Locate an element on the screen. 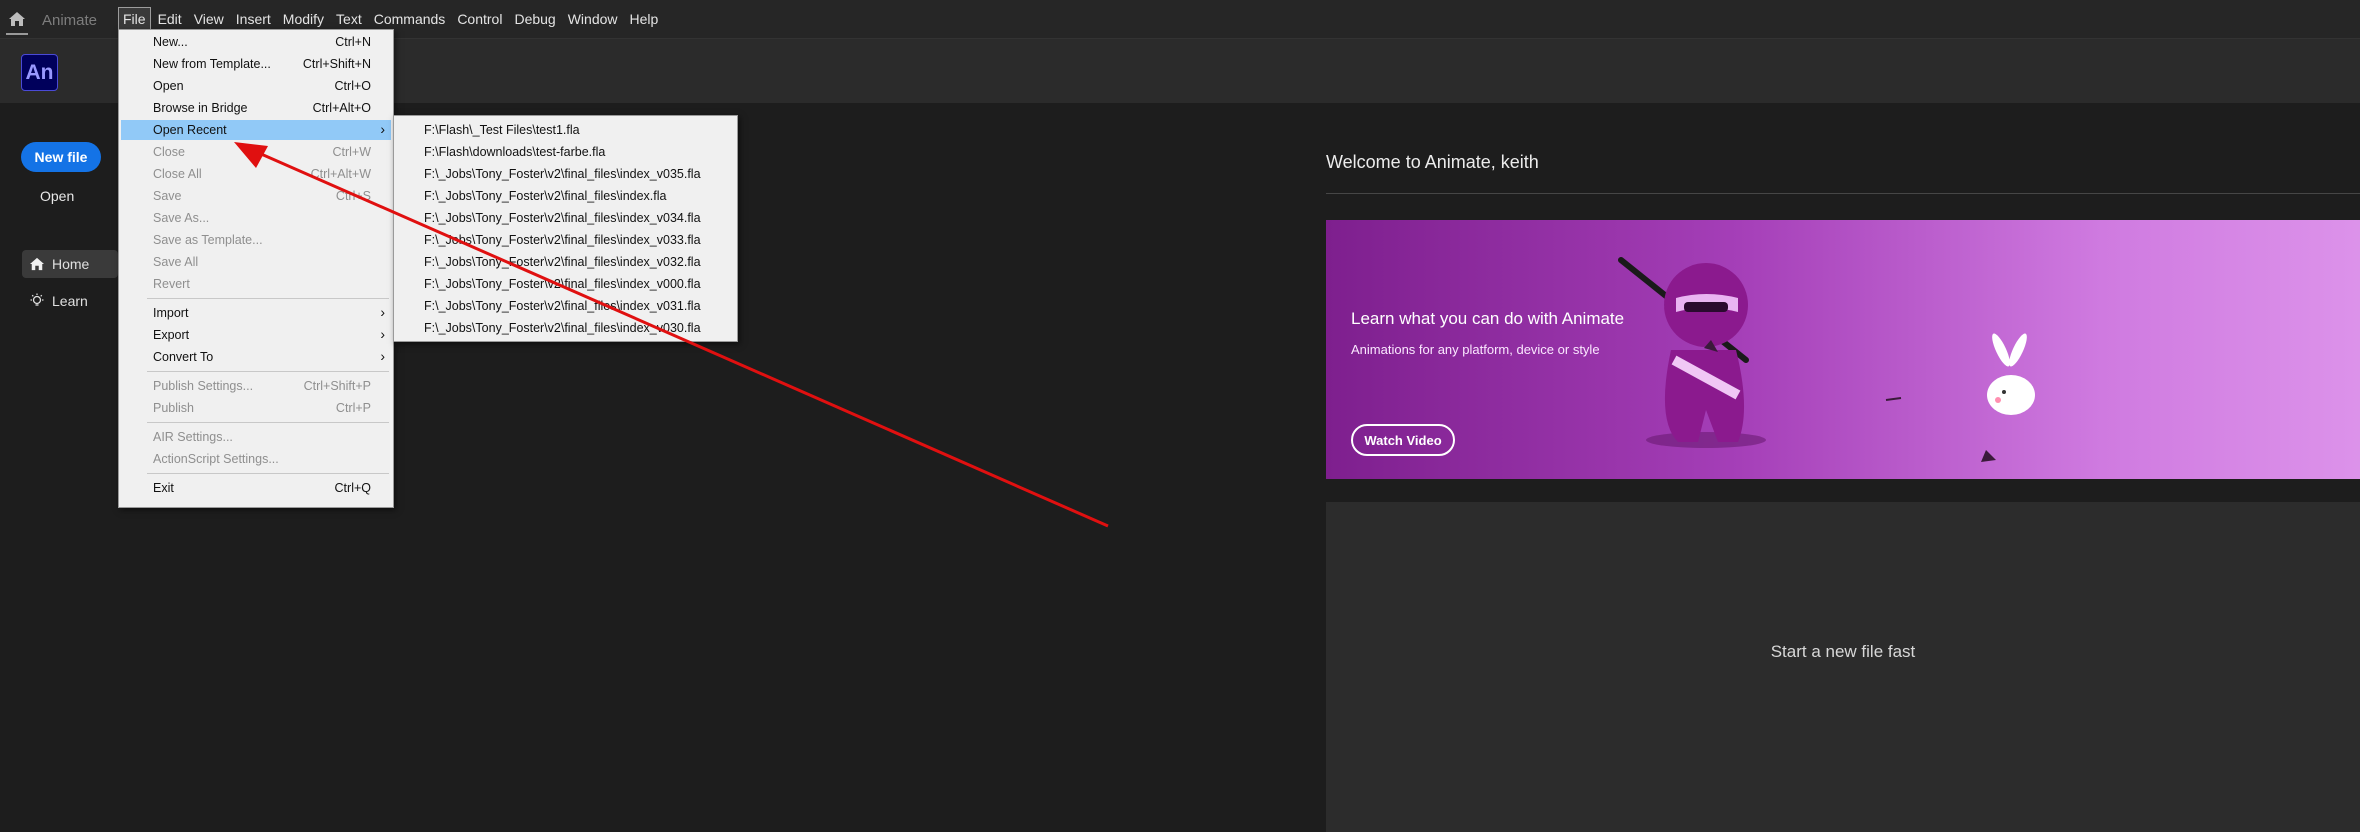 Image resolution: width=2360 pixels, height=832 pixels. sidebar-item-home: Home is located at coordinates (70, 264).